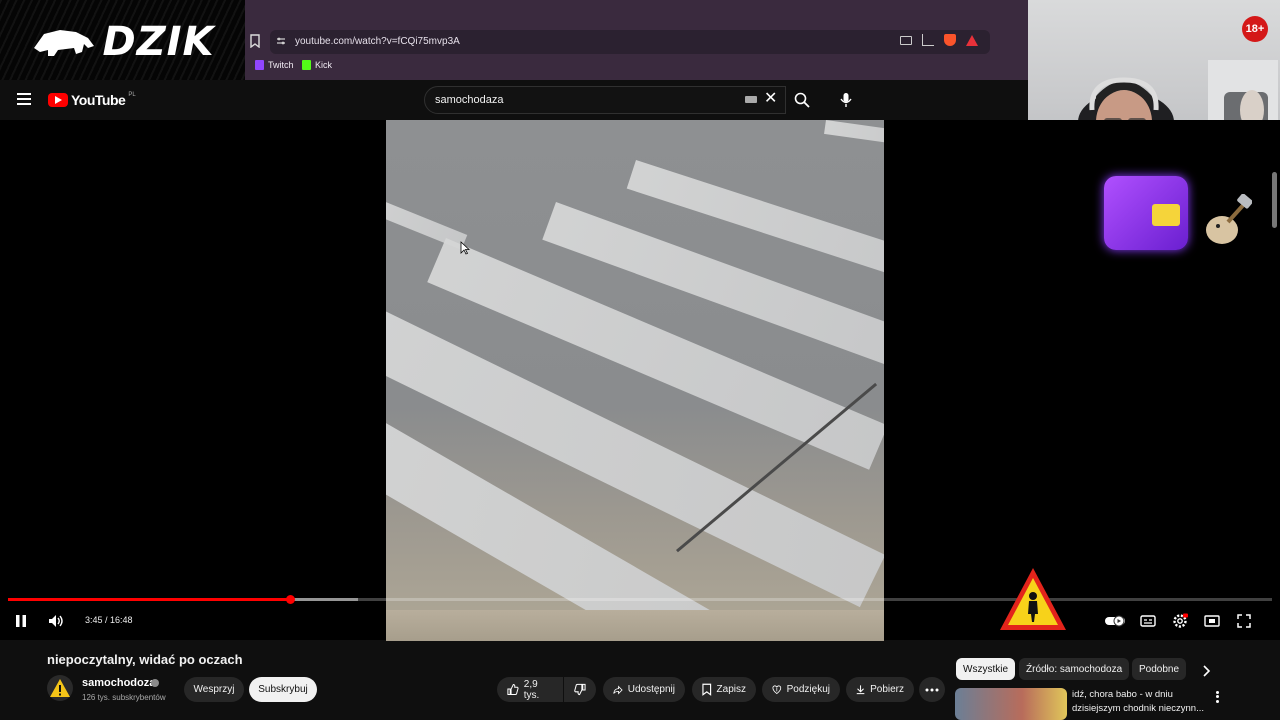 Image resolution: width=1280 pixels, height=720 pixels. I want to click on bookmark-twitch: Twitch, so click(274, 65).